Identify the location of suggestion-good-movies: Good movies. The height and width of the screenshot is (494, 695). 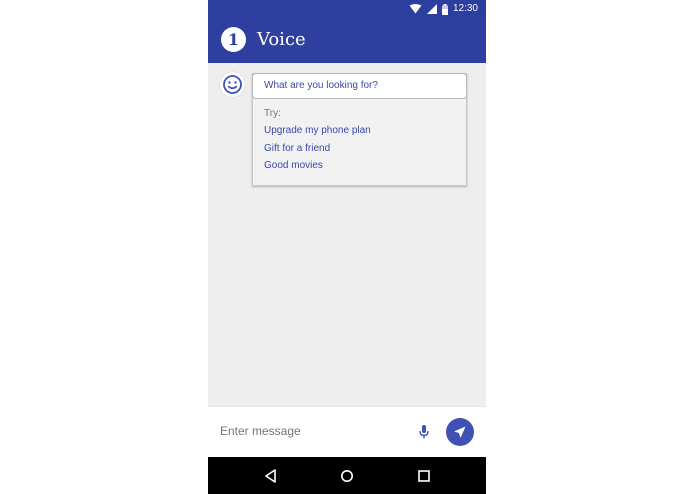
(293, 166).